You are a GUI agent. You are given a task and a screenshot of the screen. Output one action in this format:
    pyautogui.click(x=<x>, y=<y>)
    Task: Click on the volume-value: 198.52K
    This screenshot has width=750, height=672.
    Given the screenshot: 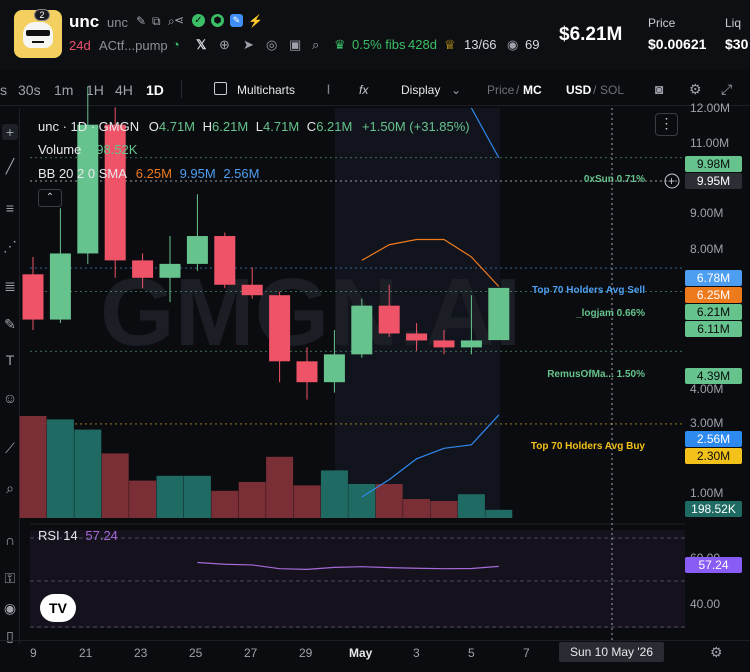 What is the action you would take?
    pyautogui.click(x=113, y=149)
    